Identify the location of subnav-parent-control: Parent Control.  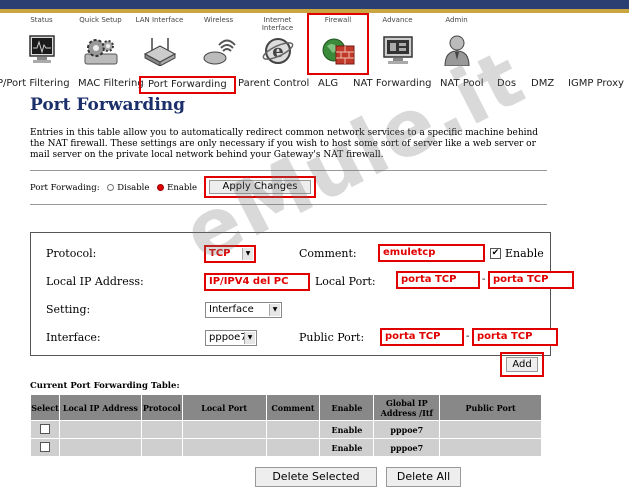
(273, 83).